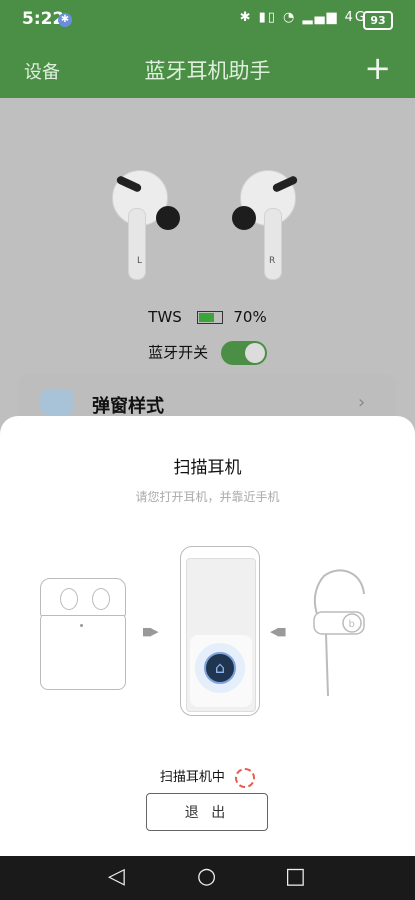 The image size is (415, 900). Describe the element at coordinates (303, 17) in the screenshot. I see `status-icons: ✱ ▮▯ ◔ ▂▄▆ 4G` at that location.